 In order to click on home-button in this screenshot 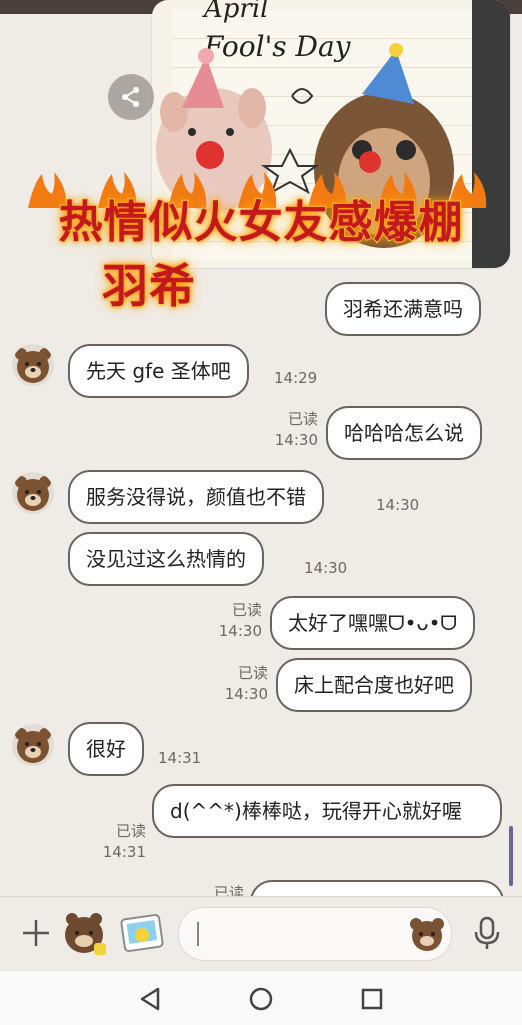, I will do `click(261, 999)`.